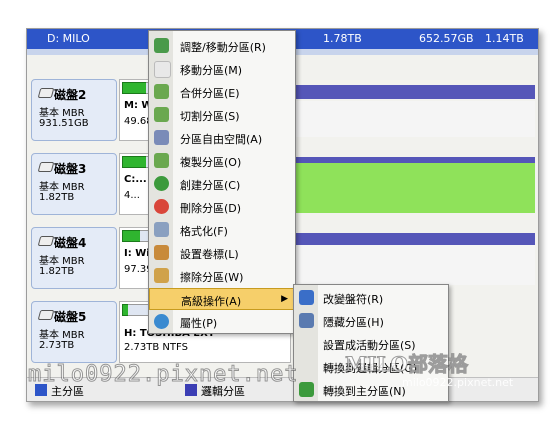  I want to click on watermark-right: MILO部落格, so click(407, 364).